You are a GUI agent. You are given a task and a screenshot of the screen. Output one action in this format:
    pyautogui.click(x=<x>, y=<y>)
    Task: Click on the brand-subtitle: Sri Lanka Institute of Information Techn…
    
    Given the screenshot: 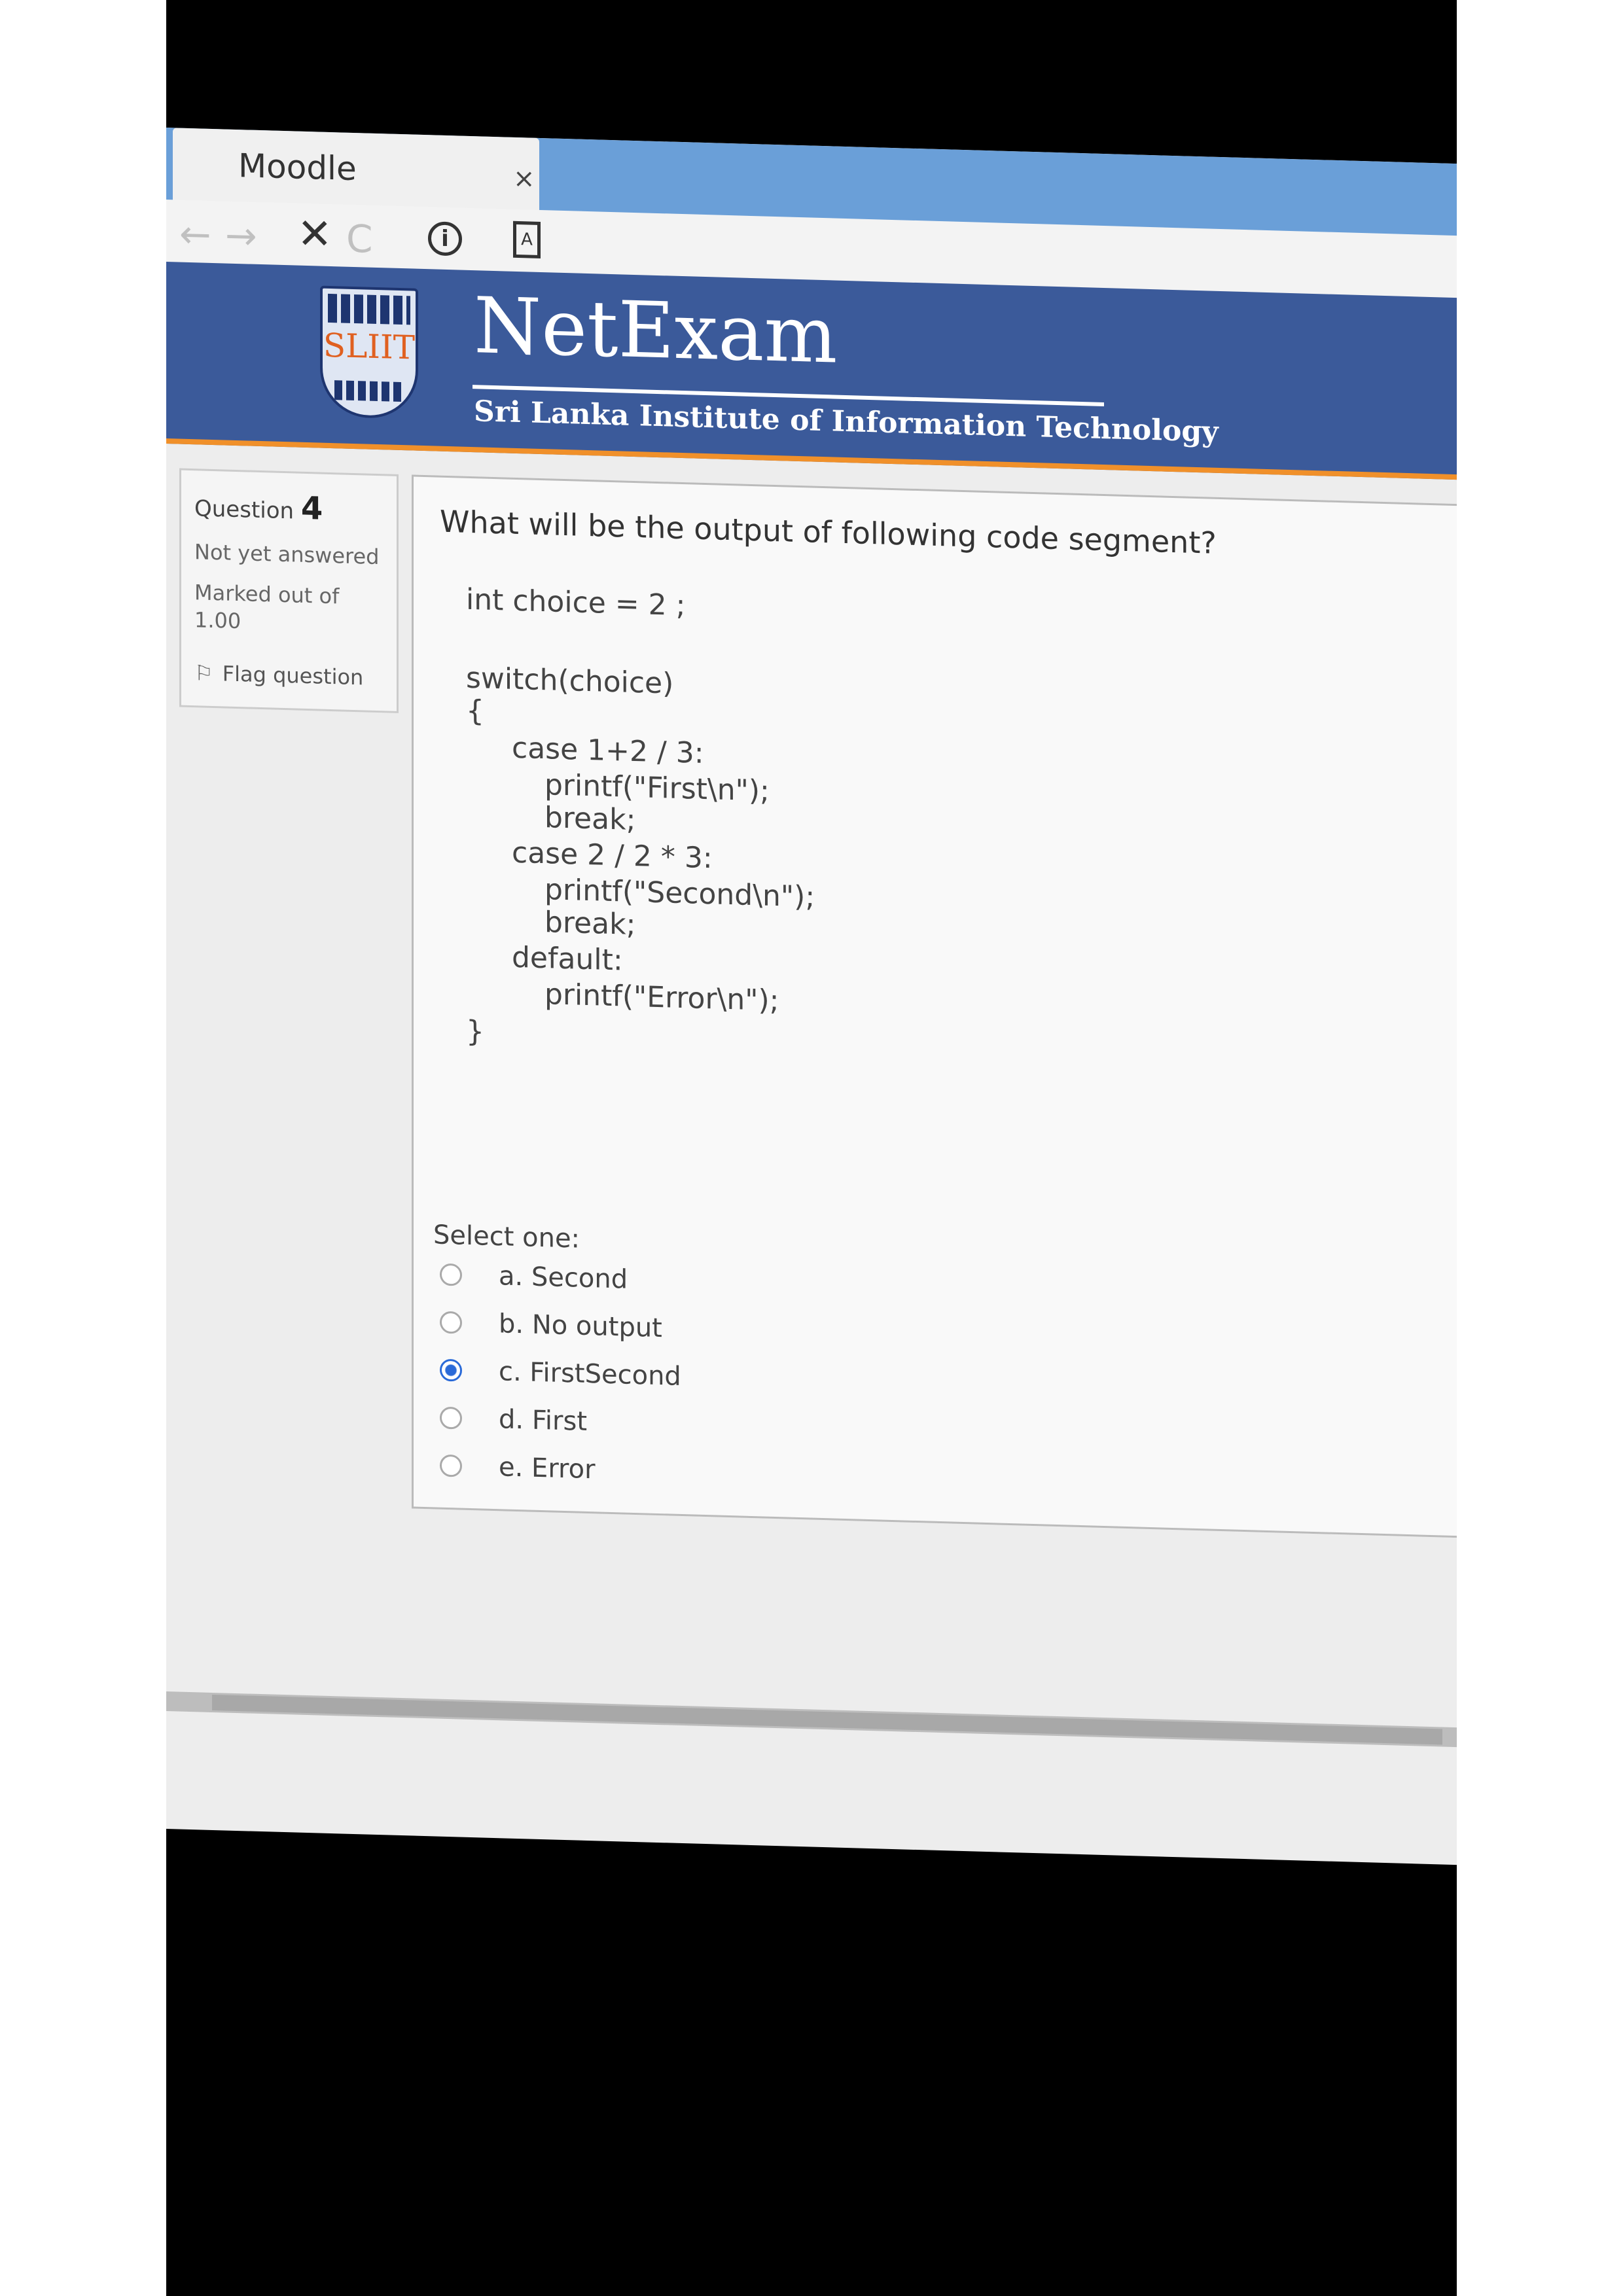 What is the action you would take?
    pyautogui.click(x=847, y=422)
    